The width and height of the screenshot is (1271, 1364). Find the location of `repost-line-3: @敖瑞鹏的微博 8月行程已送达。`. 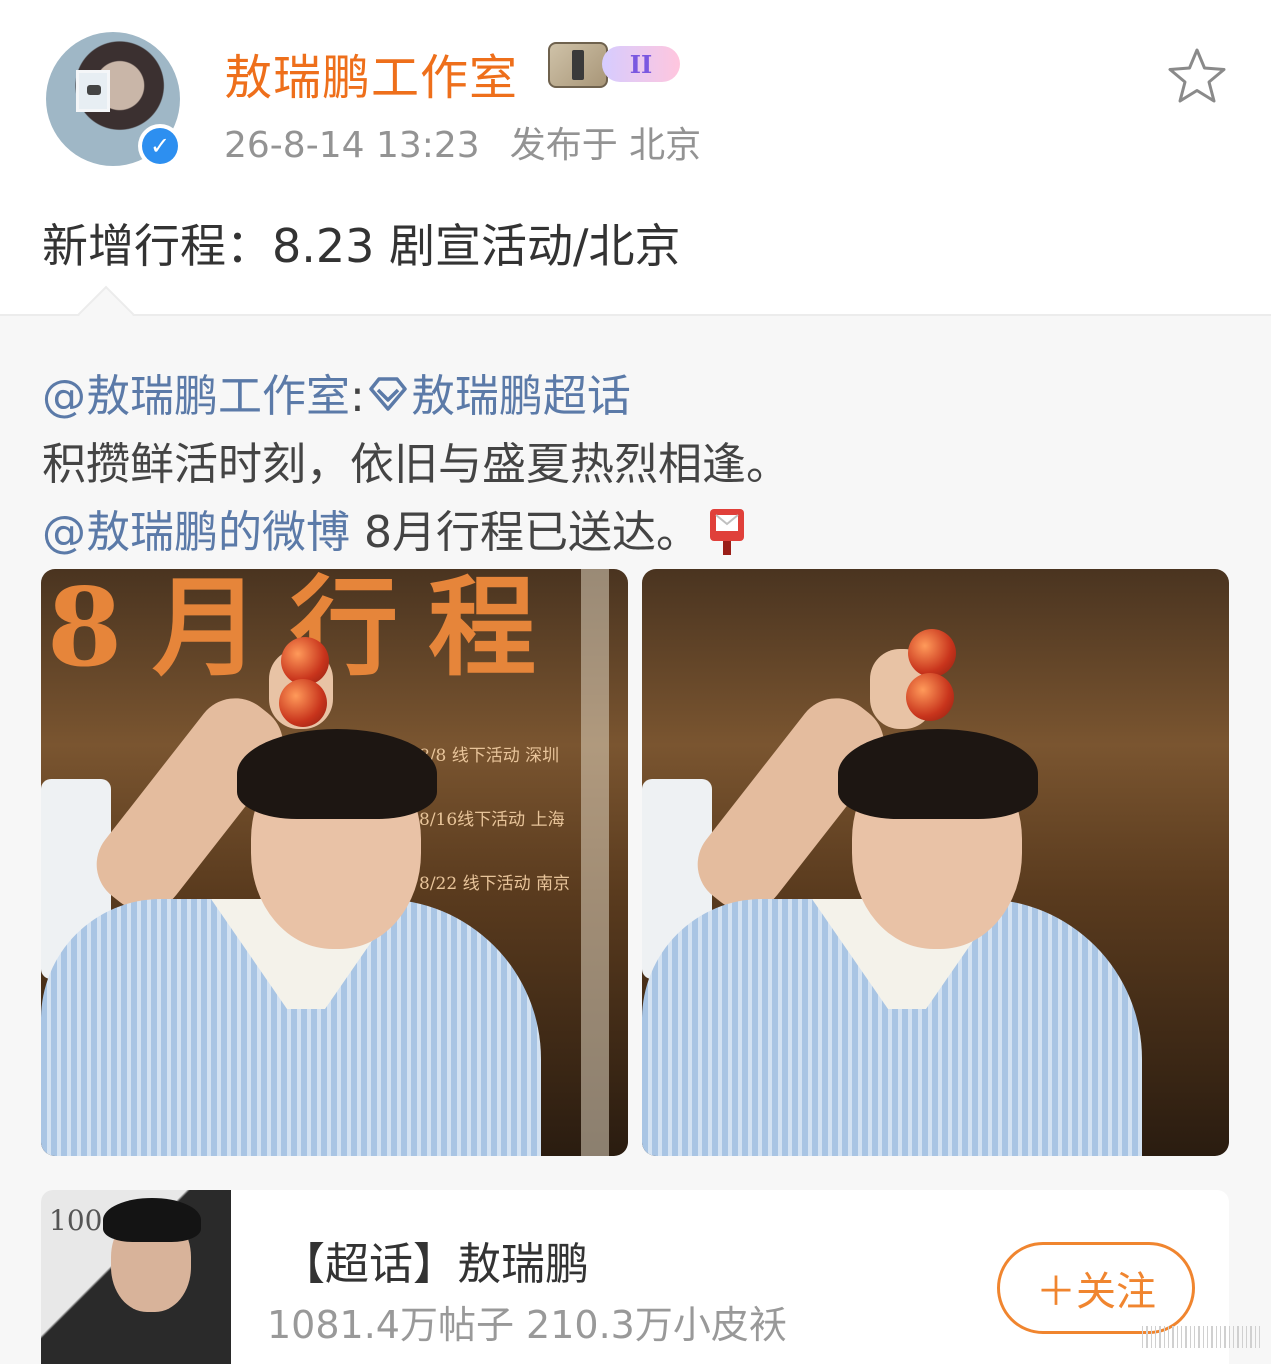

repost-line-3: @敖瑞鹏的微博 8月行程已送达。 is located at coordinates (395, 528).